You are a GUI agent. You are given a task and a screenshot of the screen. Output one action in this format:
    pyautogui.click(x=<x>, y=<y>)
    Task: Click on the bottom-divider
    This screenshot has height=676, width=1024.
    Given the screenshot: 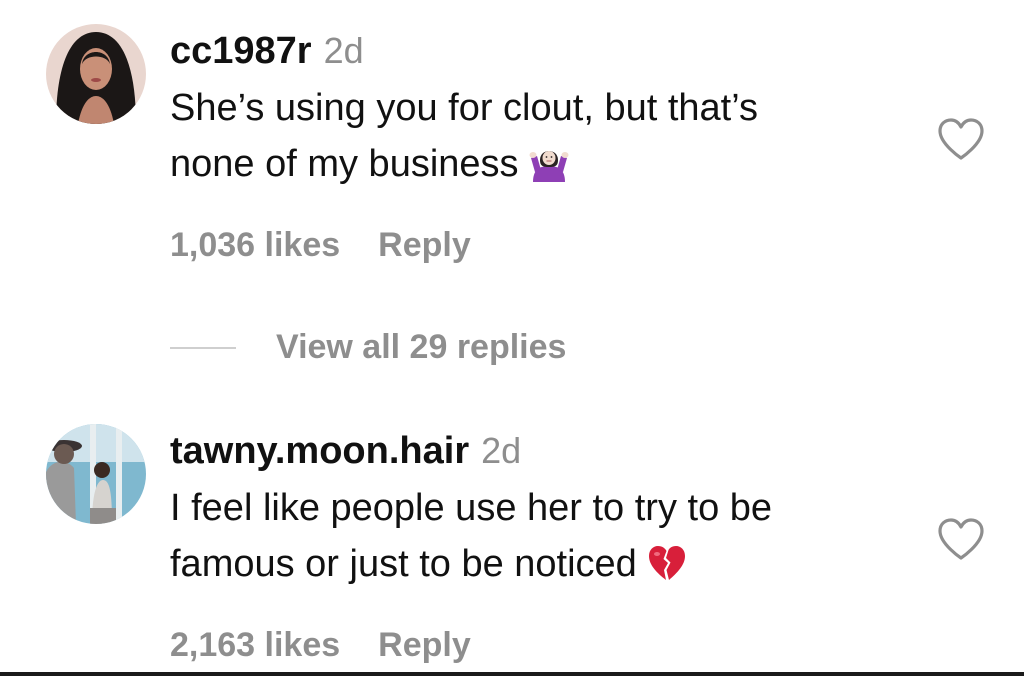 What is the action you would take?
    pyautogui.click(x=512, y=674)
    